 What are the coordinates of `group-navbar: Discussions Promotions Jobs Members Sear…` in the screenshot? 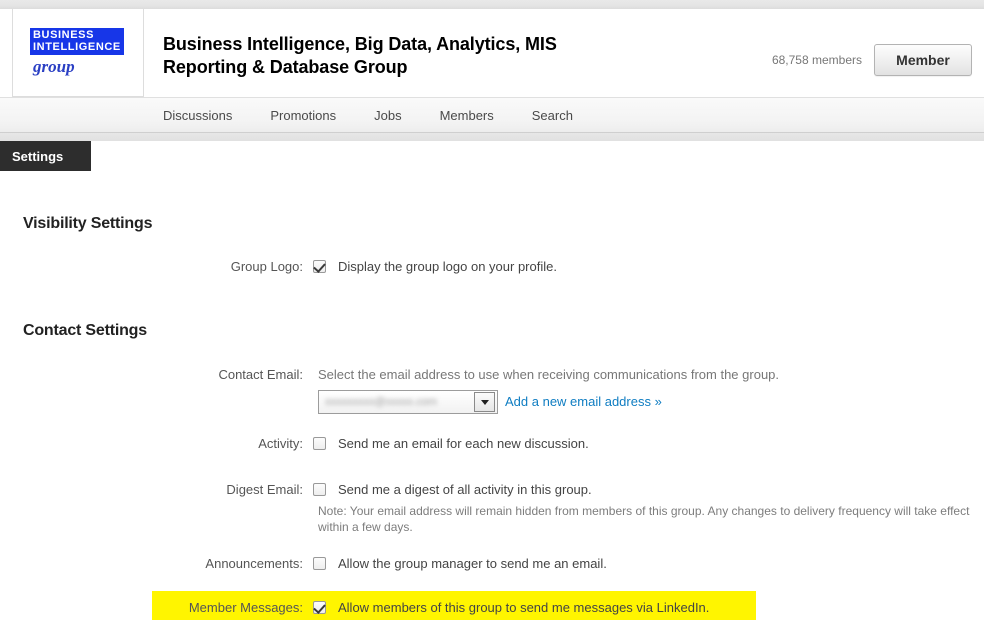 It's located at (492, 115).